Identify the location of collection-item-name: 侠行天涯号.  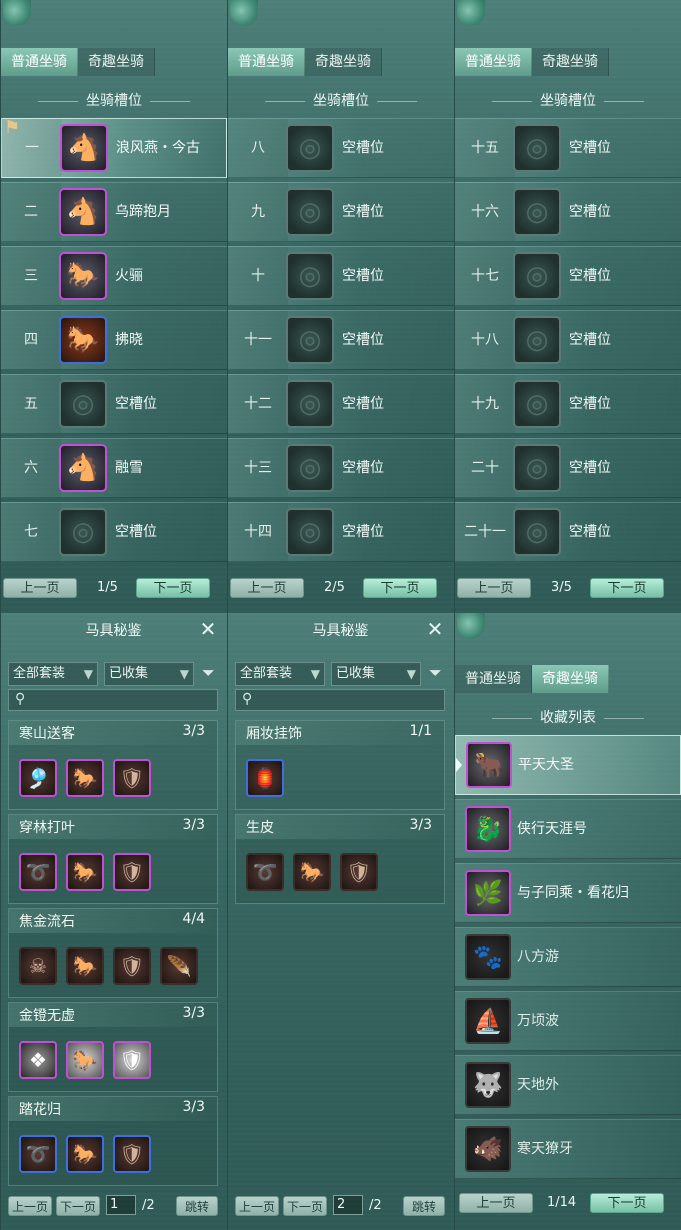
(552, 829).